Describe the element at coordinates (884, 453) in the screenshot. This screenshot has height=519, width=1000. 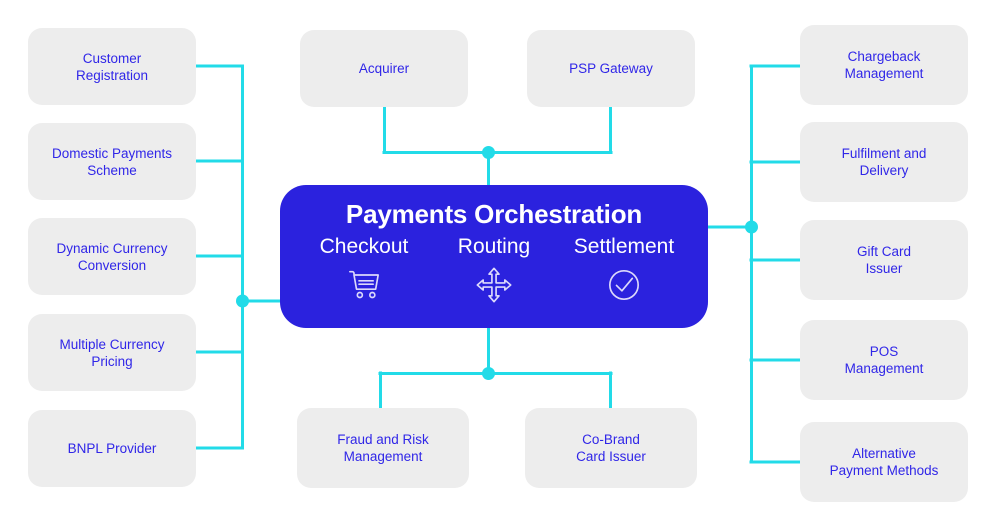
I see `node-label-line1: Alternative` at that location.